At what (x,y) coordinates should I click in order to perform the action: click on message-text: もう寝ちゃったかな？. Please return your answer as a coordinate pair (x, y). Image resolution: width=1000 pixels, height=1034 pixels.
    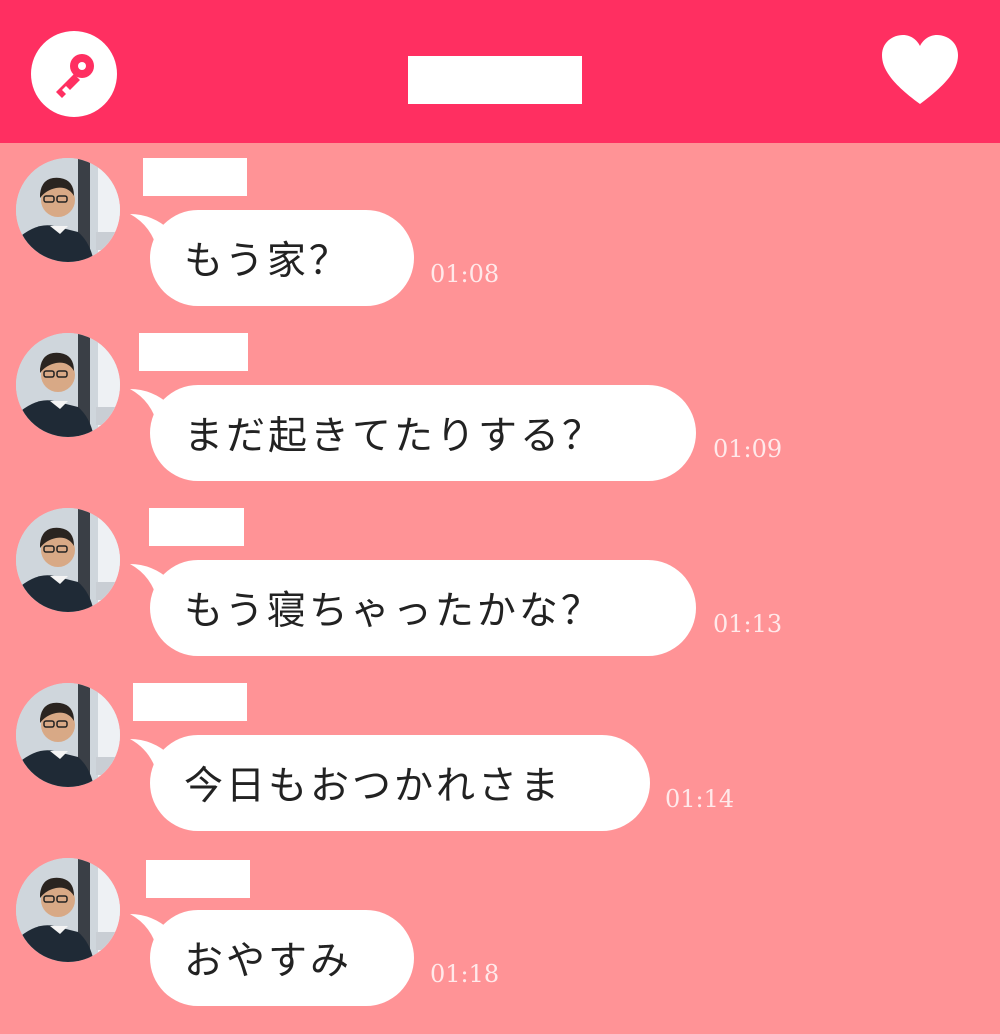
    Looking at the image, I should click on (393, 611).